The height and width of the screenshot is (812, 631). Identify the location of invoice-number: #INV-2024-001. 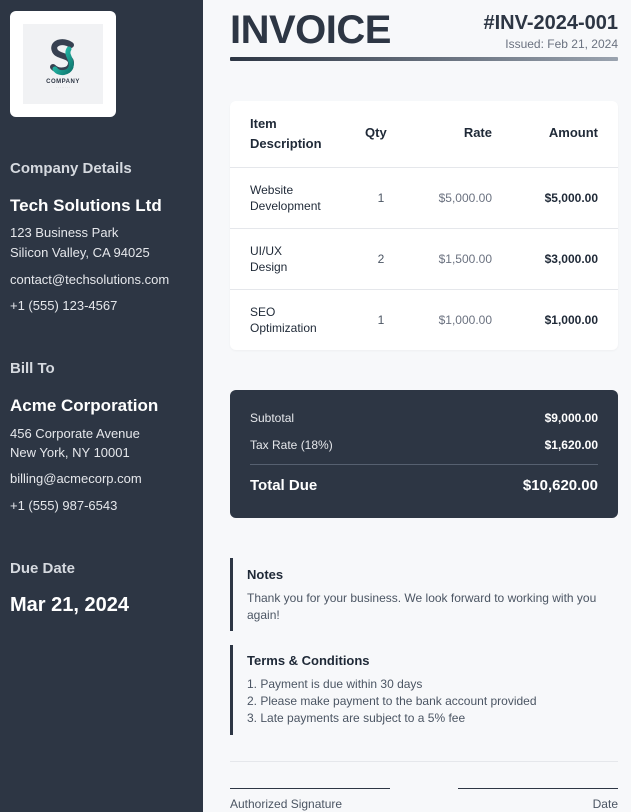
(550, 23).